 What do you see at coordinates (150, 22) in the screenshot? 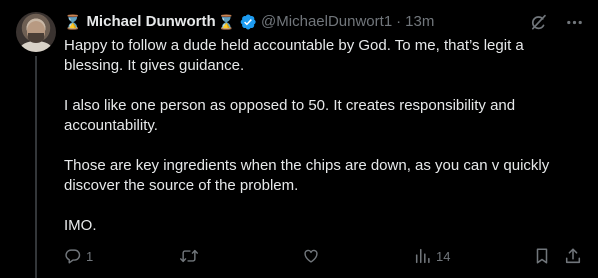
I see `display-name: Michael Dunworth` at bounding box center [150, 22].